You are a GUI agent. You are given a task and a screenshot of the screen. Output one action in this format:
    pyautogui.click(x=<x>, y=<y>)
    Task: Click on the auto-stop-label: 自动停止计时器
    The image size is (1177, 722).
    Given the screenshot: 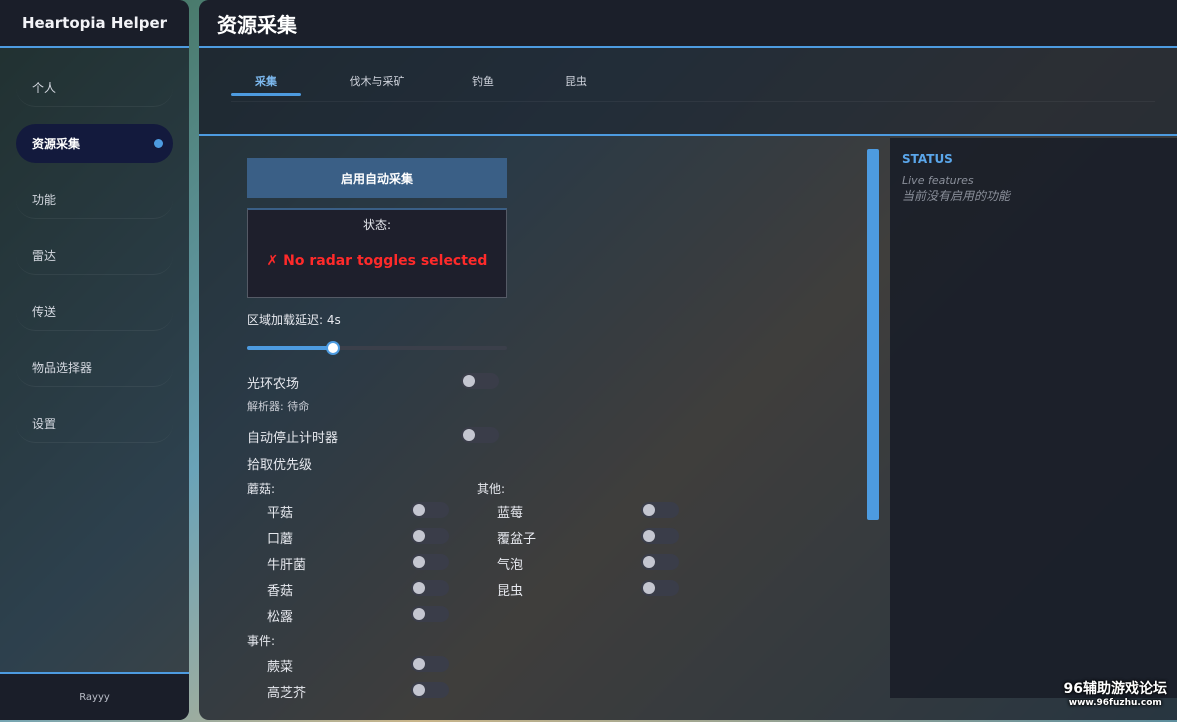 What is the action you would take?
    pyautogui.click(x=293, y=438)
    